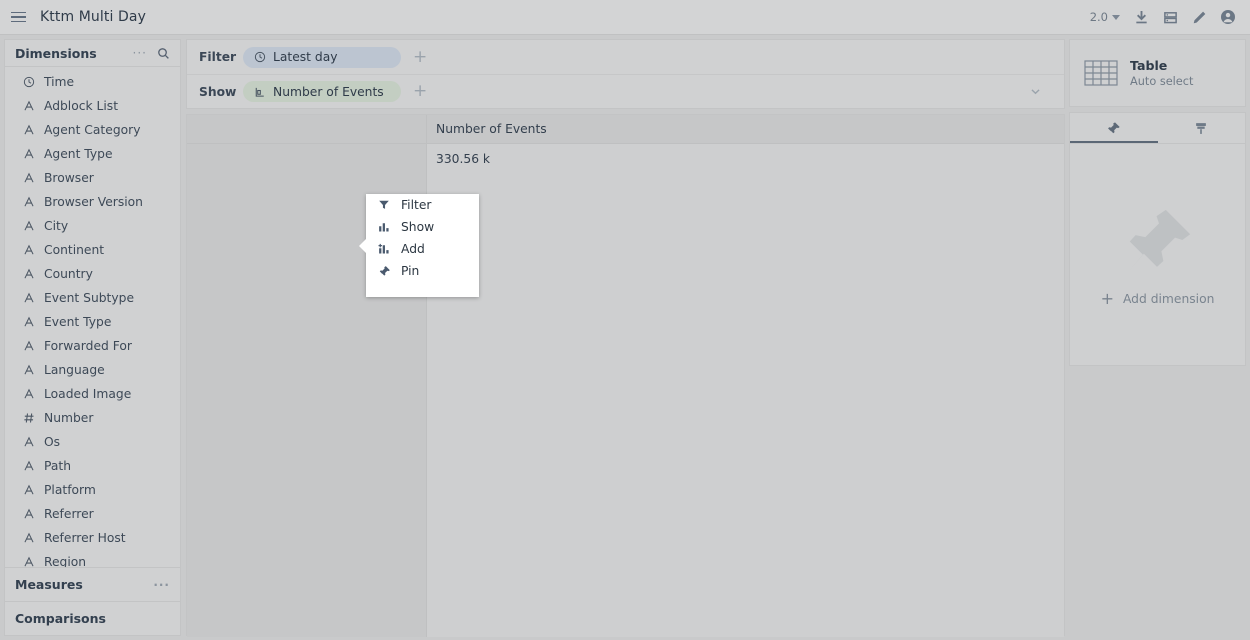 The width and height of the screenshot is (1250, 640). I want to click on context-menu-item-filter: Filter, so click(422, 205).